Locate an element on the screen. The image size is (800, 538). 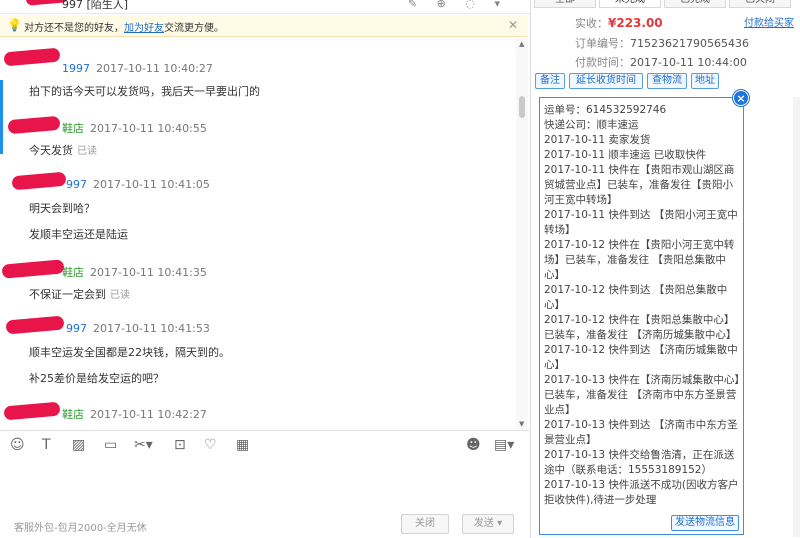
message-time: 2017-10-11 10:41:35 is located at coordinates (148, 272).